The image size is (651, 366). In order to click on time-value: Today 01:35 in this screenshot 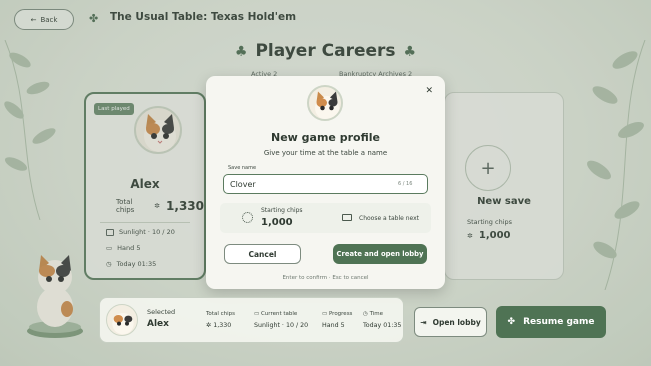, I will do `click(382, 325)`.